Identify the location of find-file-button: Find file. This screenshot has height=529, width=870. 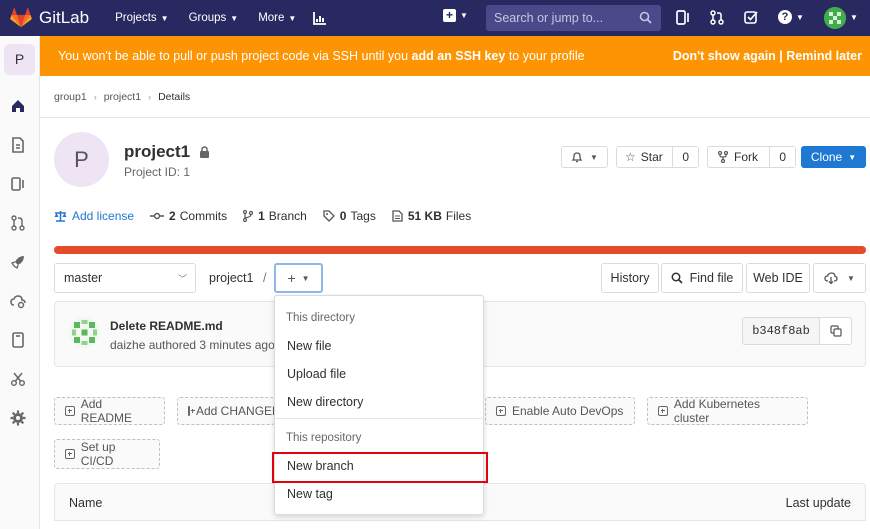
(702, 278).